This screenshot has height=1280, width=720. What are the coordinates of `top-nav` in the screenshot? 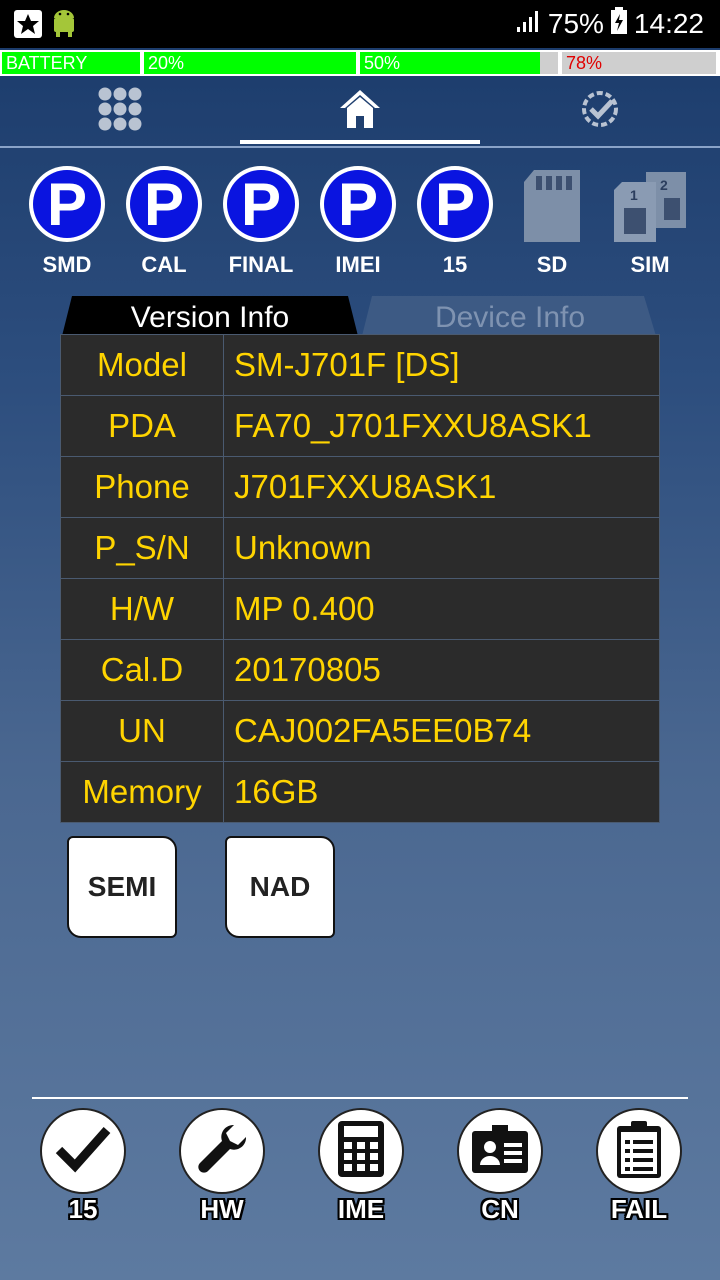 It's located at (360, 113).